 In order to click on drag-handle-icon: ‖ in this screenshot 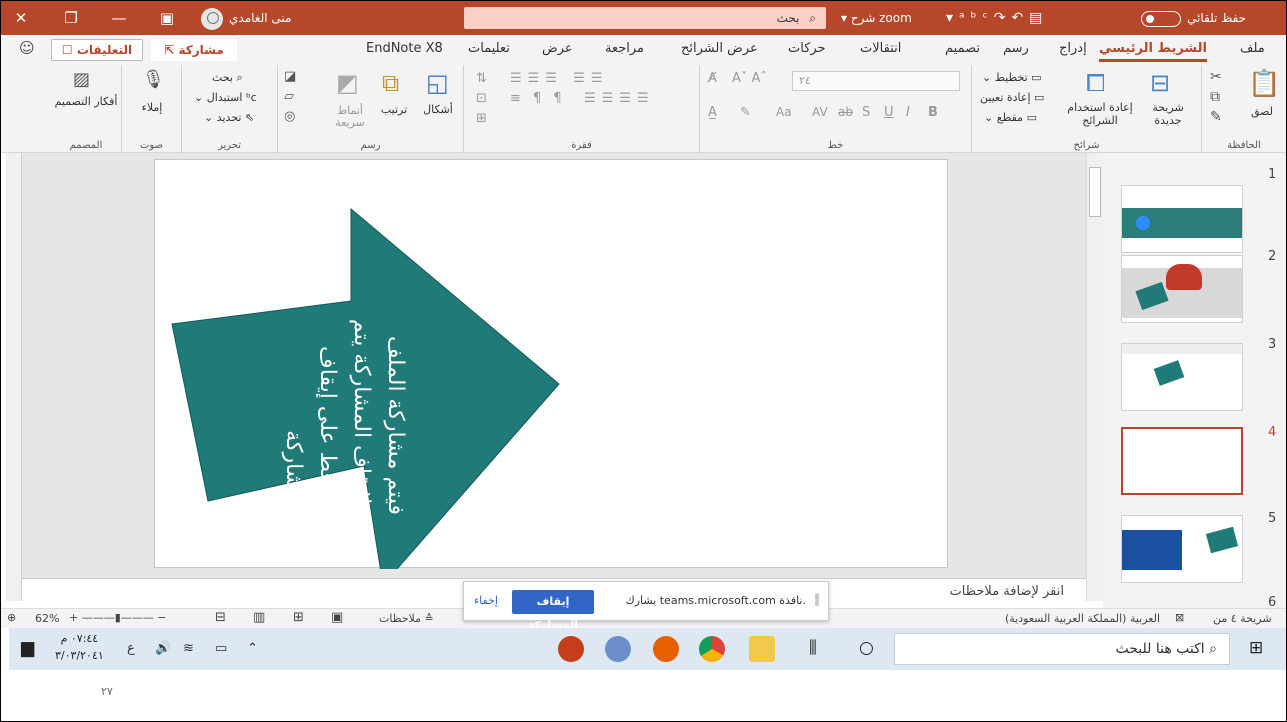, I will do `click(817, 599)`.